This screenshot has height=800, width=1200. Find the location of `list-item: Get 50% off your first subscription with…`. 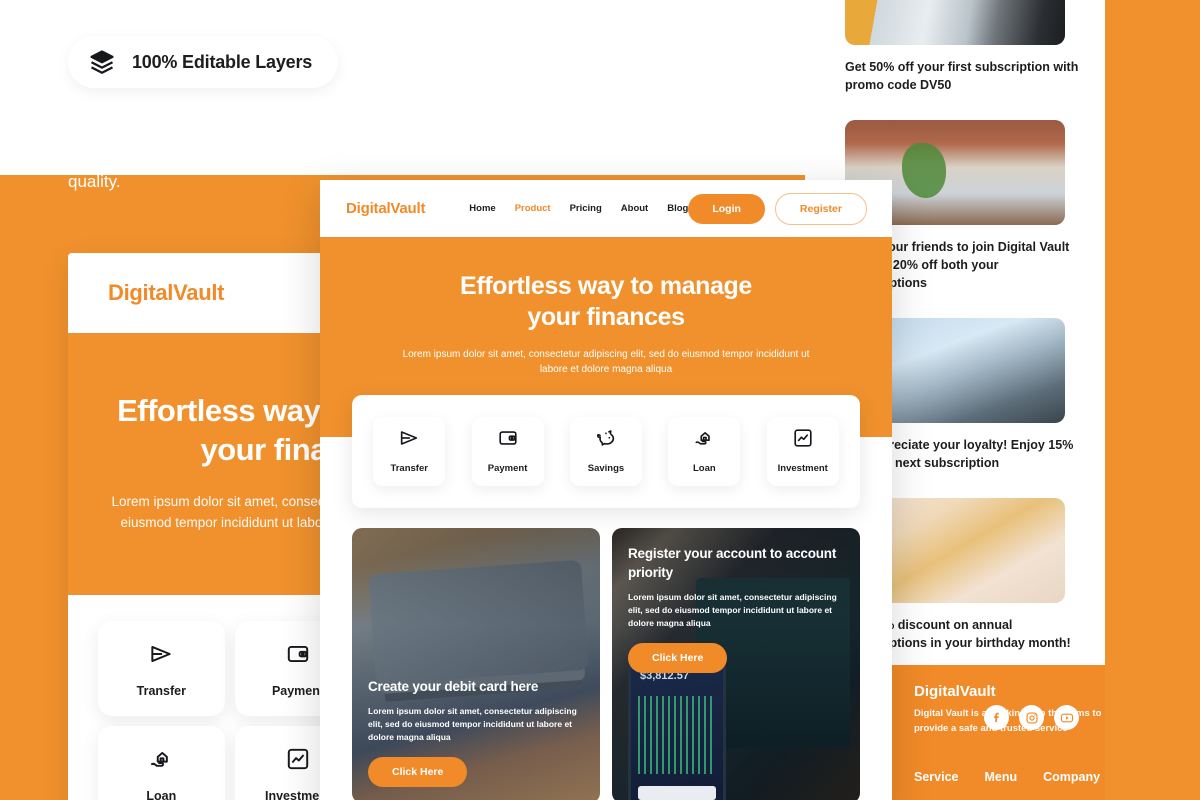

list-item: Get 50% off your first subscription with… is located at coordinates (975, 47).